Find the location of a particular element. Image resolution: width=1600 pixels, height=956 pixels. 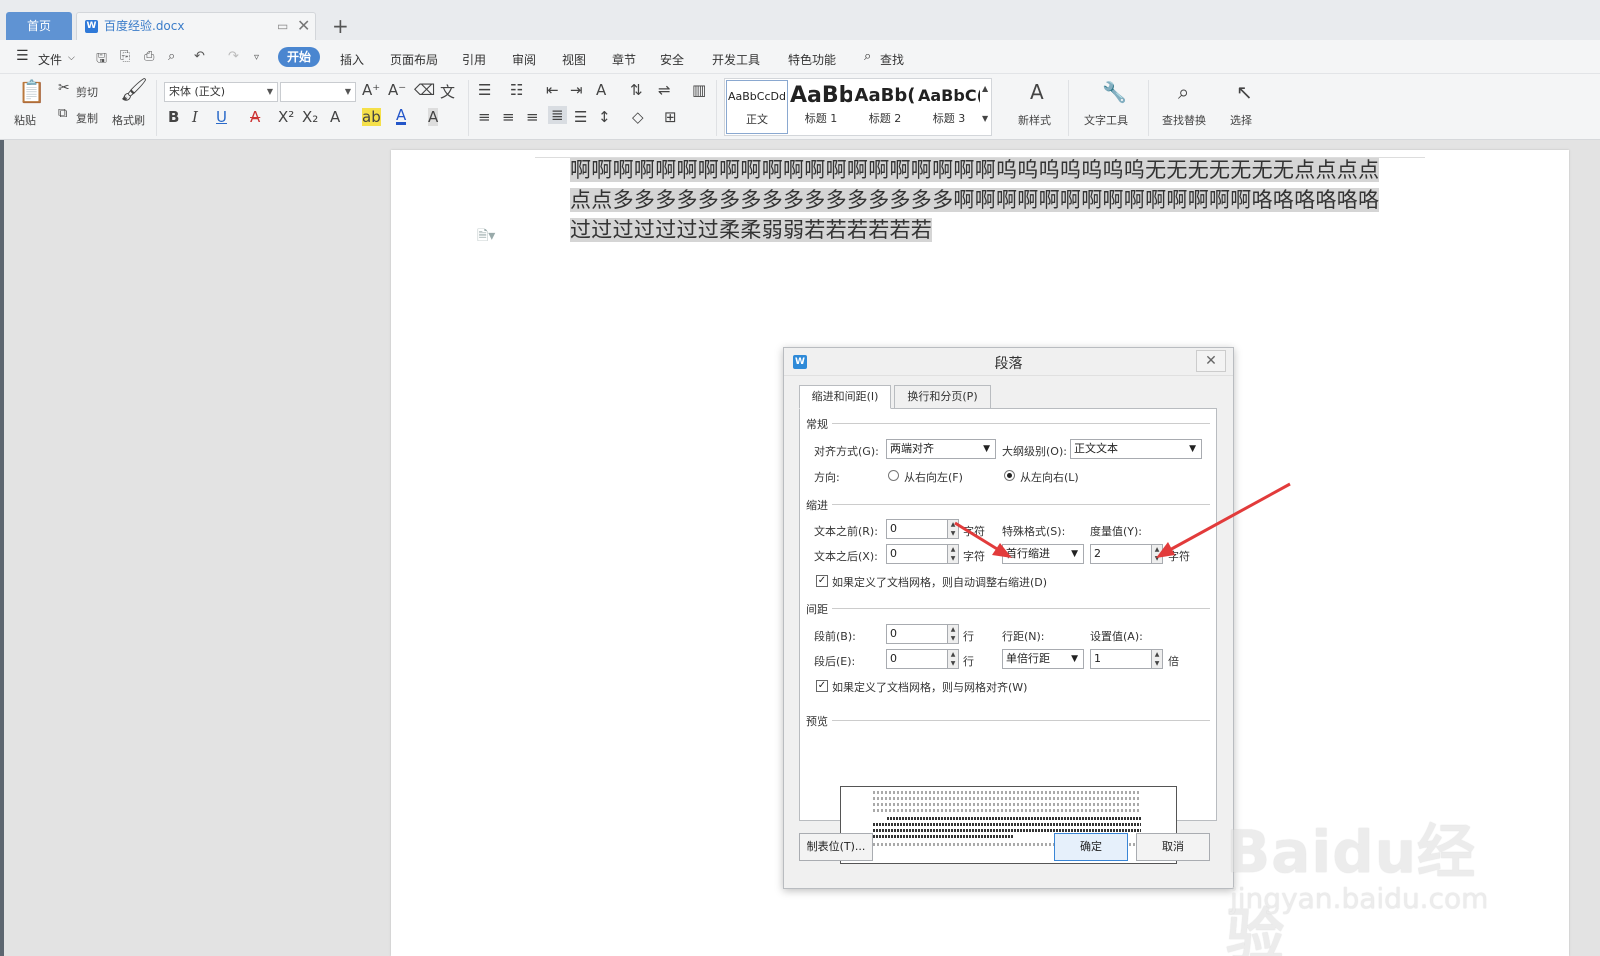

italic-icon: I is located at coordinates (195, 117).